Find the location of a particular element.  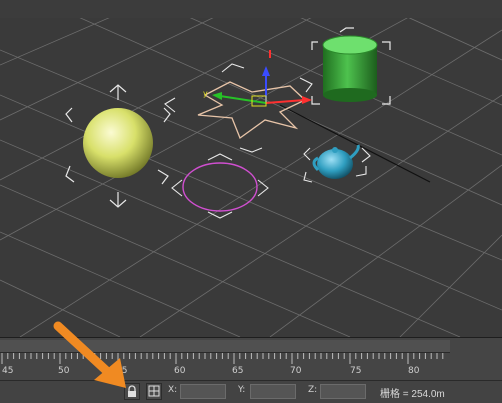

svg-text: y is located at coordinates (205, 93).